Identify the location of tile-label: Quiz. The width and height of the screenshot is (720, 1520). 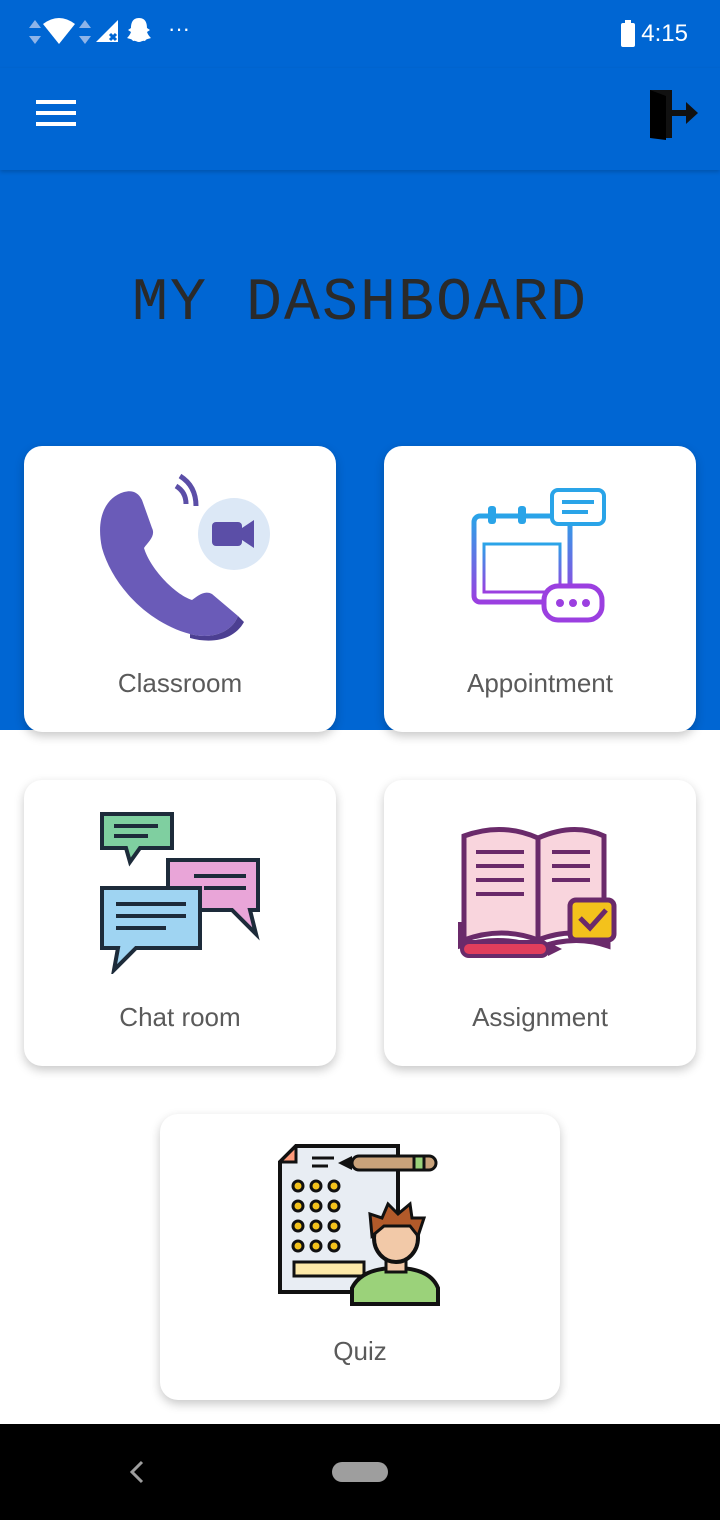
(360, 1351).